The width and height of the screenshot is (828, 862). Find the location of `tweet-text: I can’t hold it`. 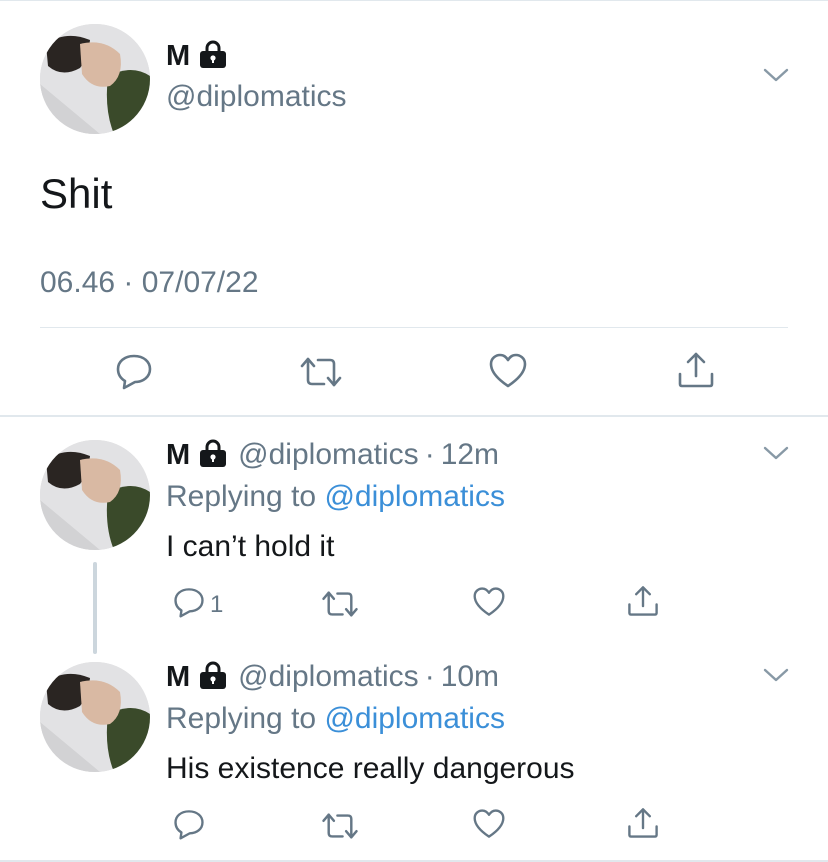

tweet-text: I can’t hold it is located at coordinates (250, 546).